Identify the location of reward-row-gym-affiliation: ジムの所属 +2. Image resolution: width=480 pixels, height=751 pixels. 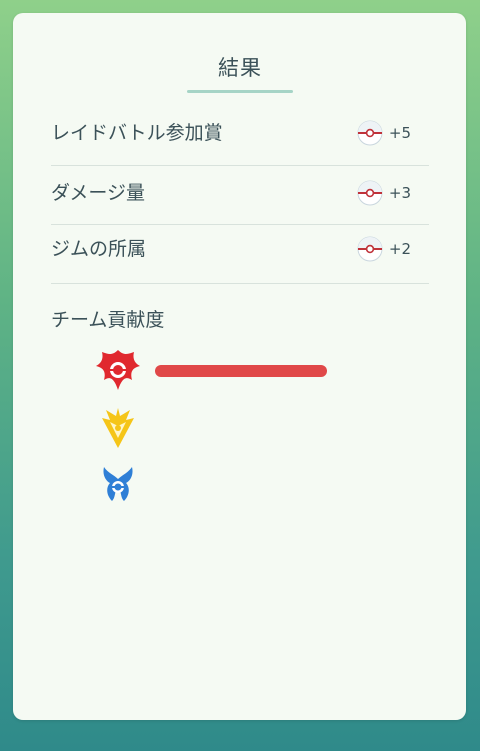
(240, 249).